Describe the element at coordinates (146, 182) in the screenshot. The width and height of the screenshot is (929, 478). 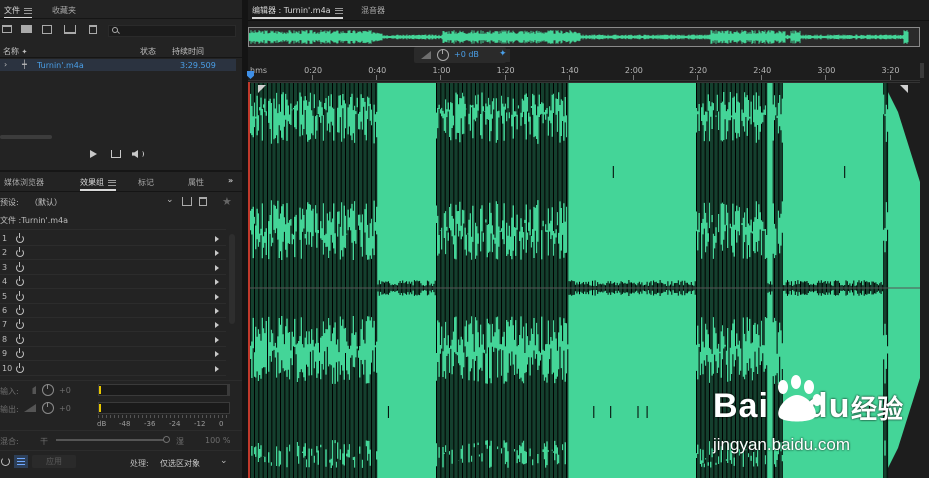
I see `tab-markers: 标记` at that location.